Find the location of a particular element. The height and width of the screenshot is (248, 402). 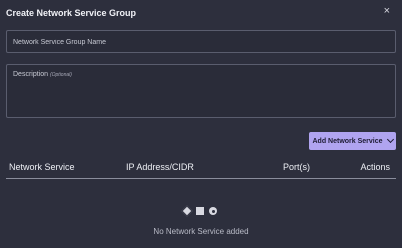

empty-state-text: No Network Service added is located at coordinates (201, 231).